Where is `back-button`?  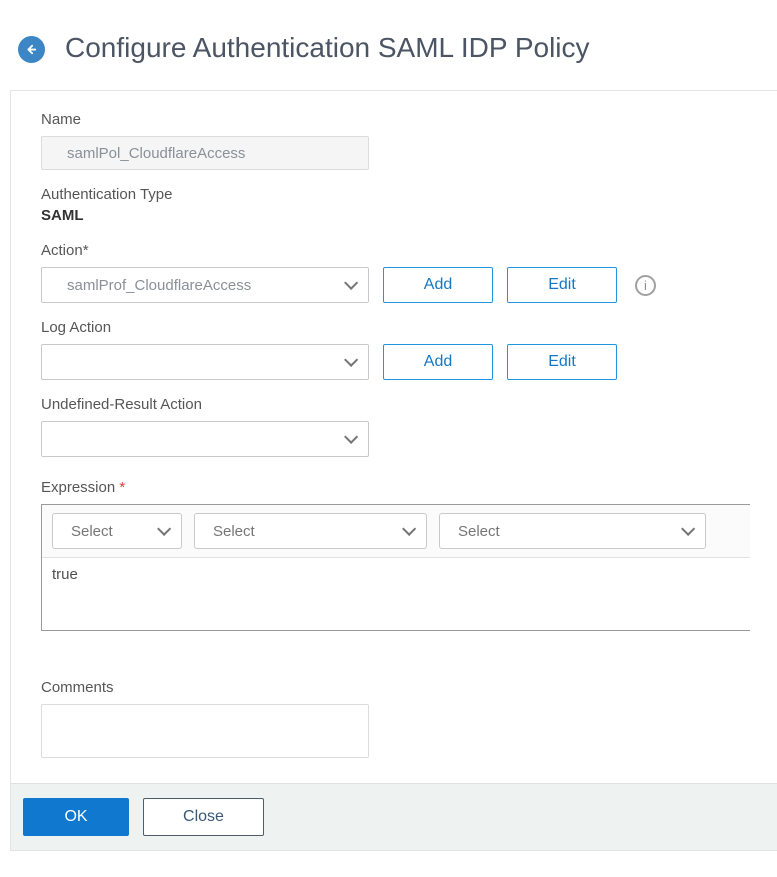 back-button is located at coordinates (31, 49).